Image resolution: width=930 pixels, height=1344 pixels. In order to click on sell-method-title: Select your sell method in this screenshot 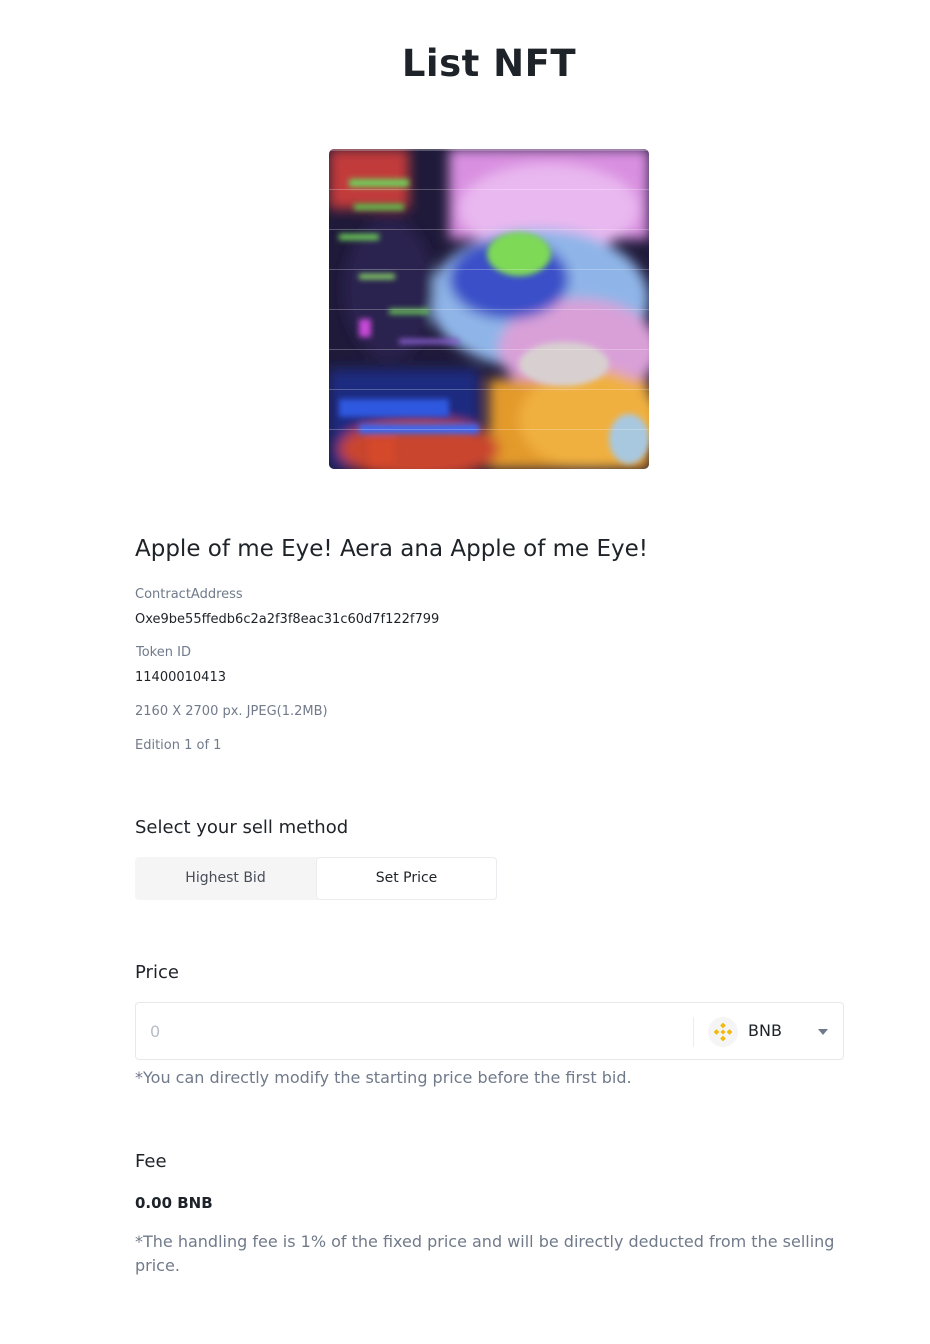, I will do `click(242, 827)`.